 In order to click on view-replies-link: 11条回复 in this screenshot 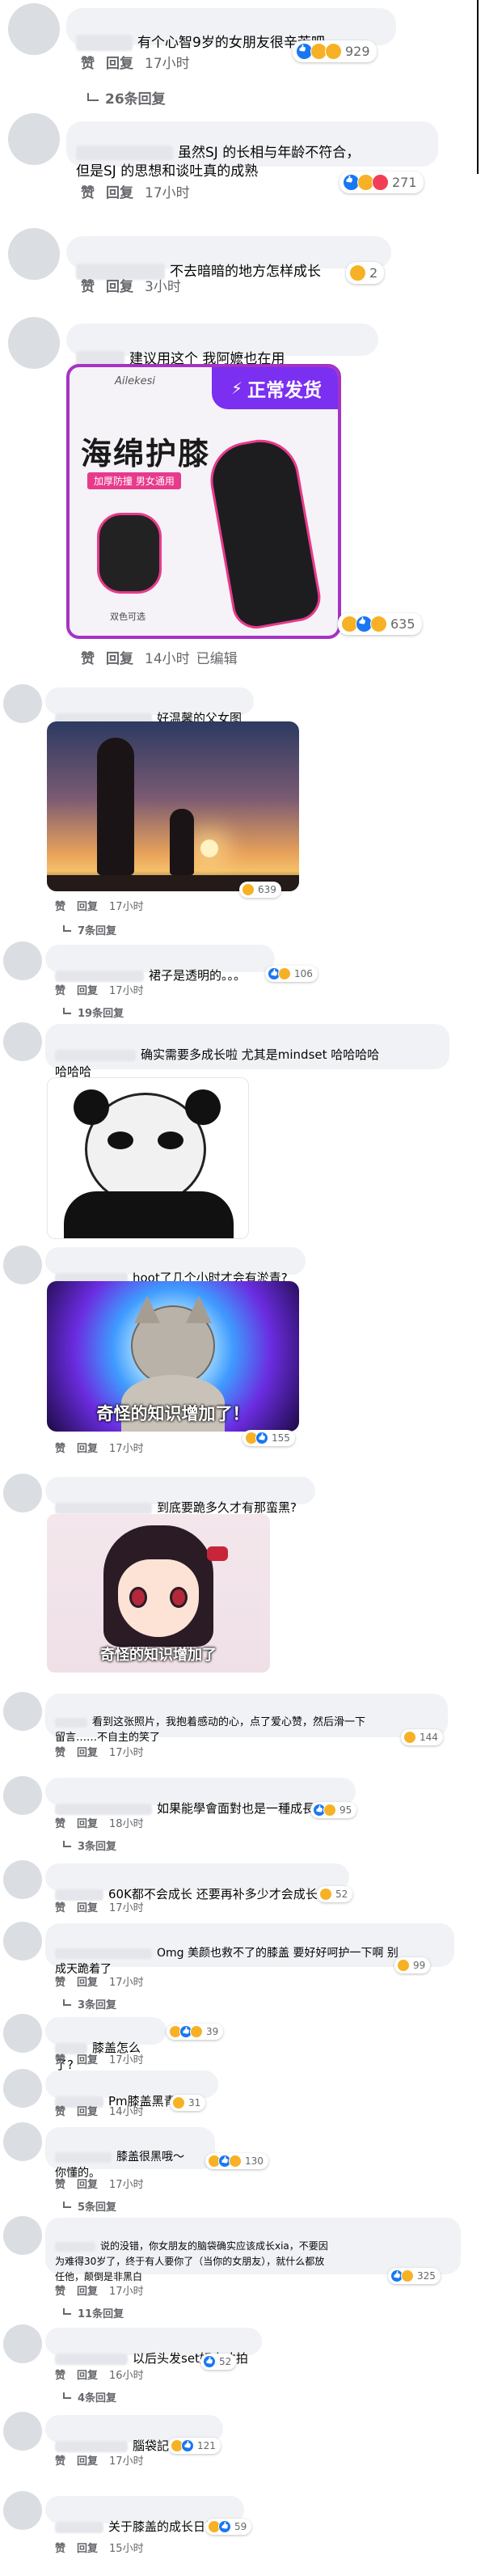, I will do `click(93, 2312)`.